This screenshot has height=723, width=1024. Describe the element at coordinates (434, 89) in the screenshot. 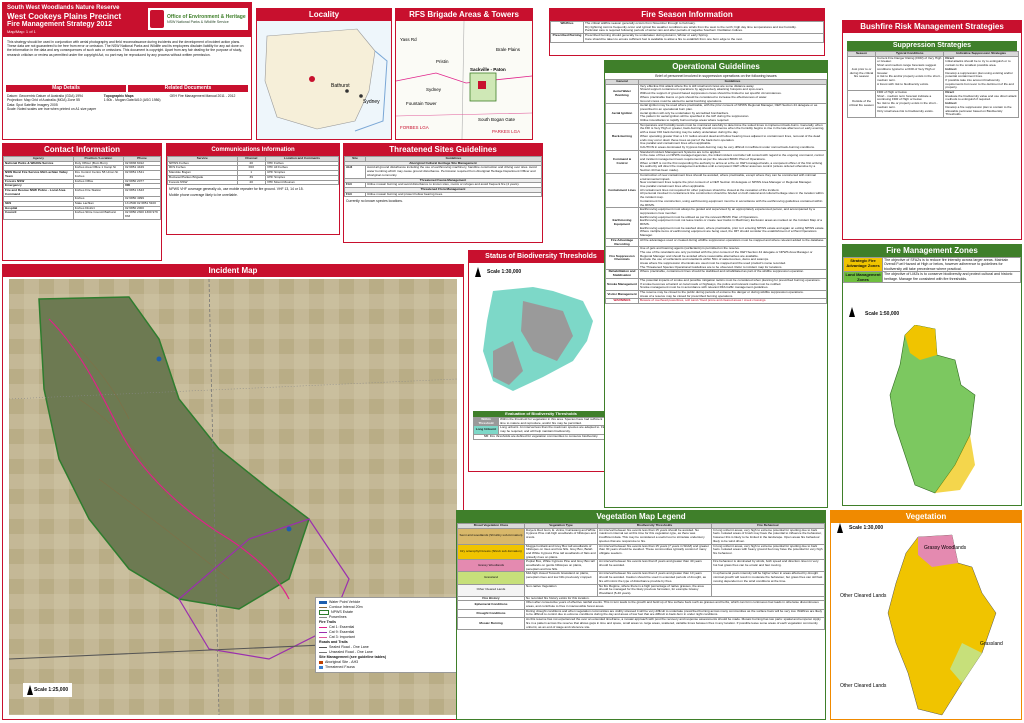

I see `rfs-place-4: Sydney` at that location.